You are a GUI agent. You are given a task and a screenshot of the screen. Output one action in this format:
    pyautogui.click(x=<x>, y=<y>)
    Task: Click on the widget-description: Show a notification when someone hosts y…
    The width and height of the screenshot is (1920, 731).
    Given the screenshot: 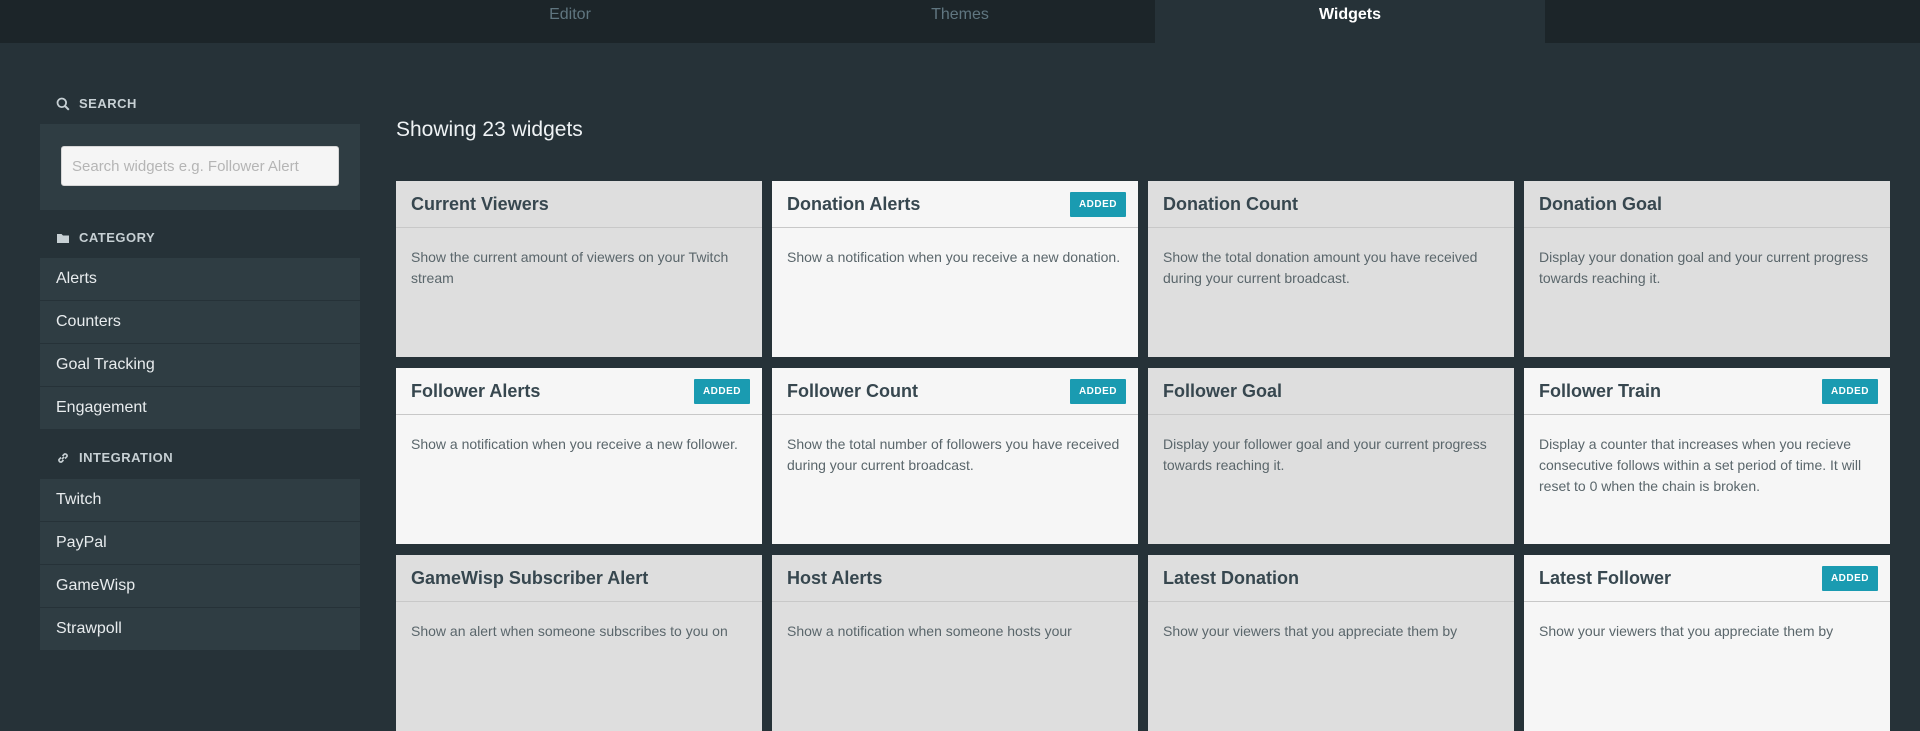 What is the action you would take?
    pyautogui.click(x=929, y=631)
    